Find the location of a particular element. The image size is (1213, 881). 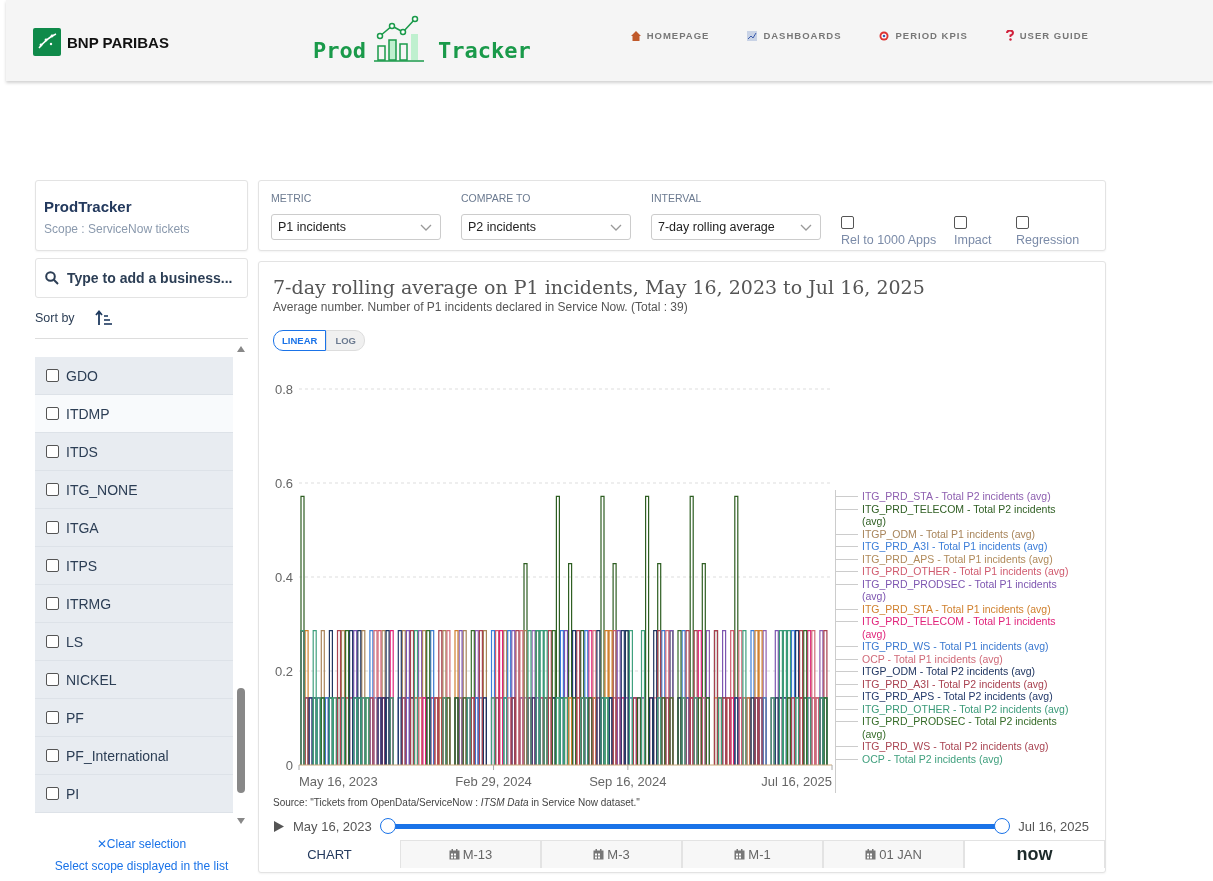

tab: M-13 is located at coordinates (470, 854).